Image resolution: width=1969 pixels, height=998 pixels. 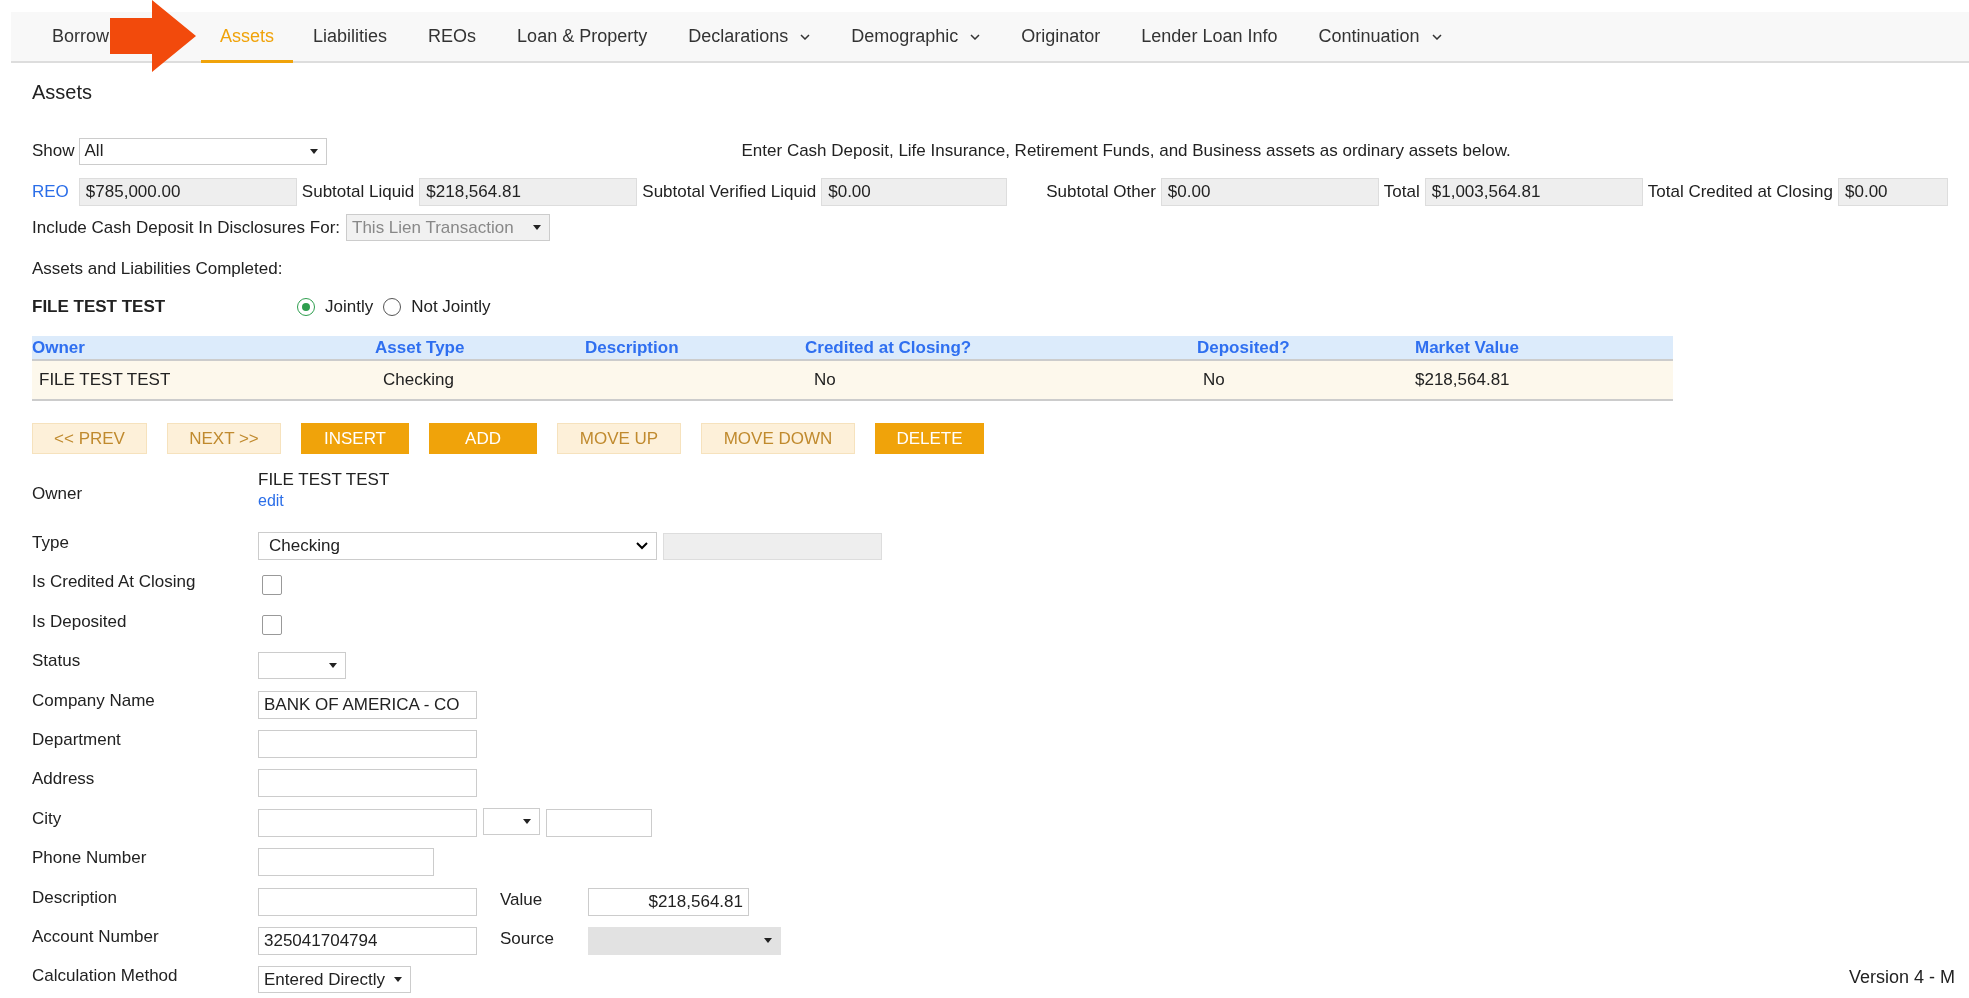 I want to click on field-label: Address, so click(x=64, y=779).